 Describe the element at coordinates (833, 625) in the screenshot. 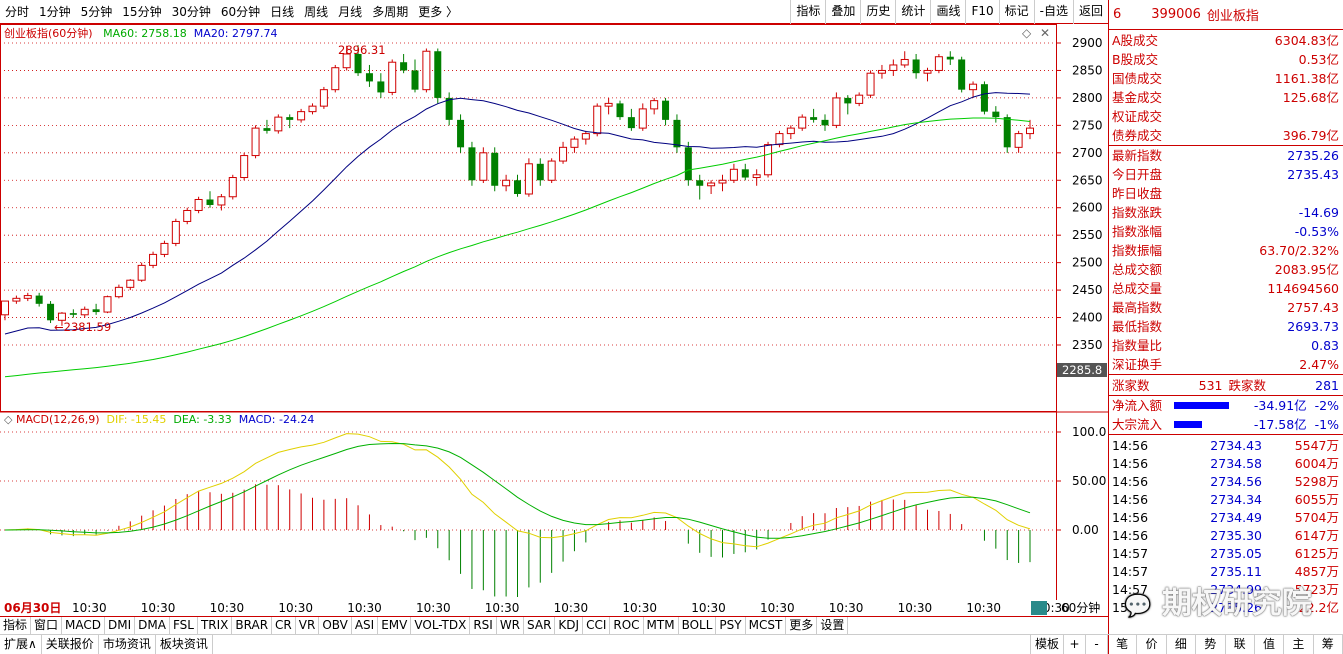

I see `indicator-tab: 设置` at that location.